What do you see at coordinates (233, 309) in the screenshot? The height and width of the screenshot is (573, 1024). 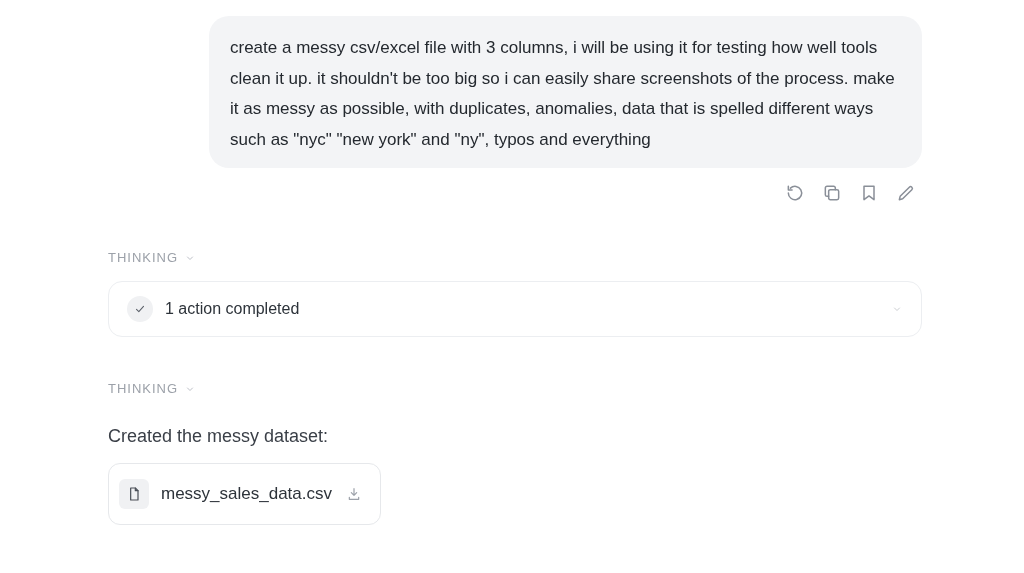 I see `action-text: 1 action completed` at bounding box center [233, 309].